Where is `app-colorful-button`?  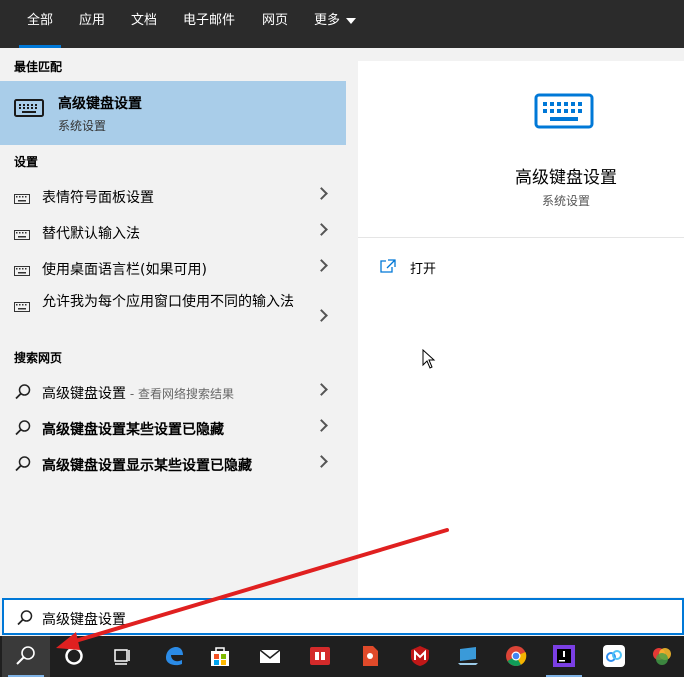
app-colorful-button is located at coordinates (661, 656).